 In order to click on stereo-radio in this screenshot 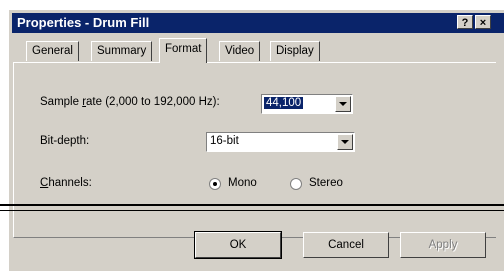, I will do `click(296, 184)`.